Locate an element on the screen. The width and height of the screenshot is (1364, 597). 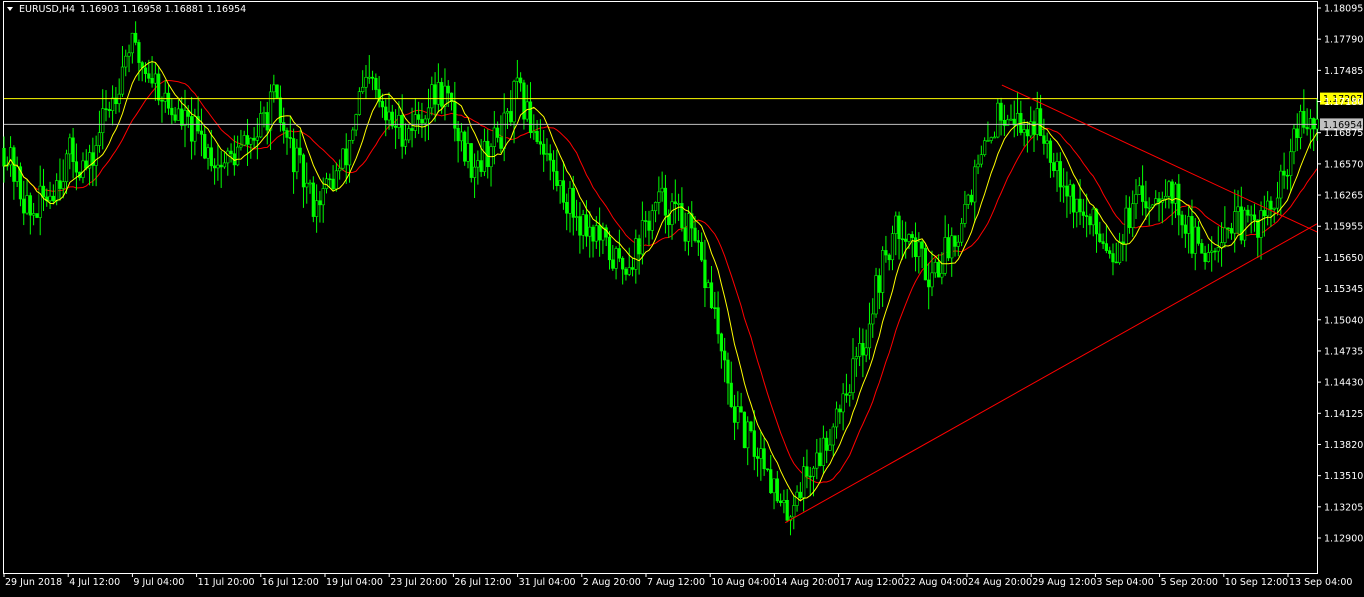
y-tick-label: 1.15955 is located at coordinates (1343, 227).